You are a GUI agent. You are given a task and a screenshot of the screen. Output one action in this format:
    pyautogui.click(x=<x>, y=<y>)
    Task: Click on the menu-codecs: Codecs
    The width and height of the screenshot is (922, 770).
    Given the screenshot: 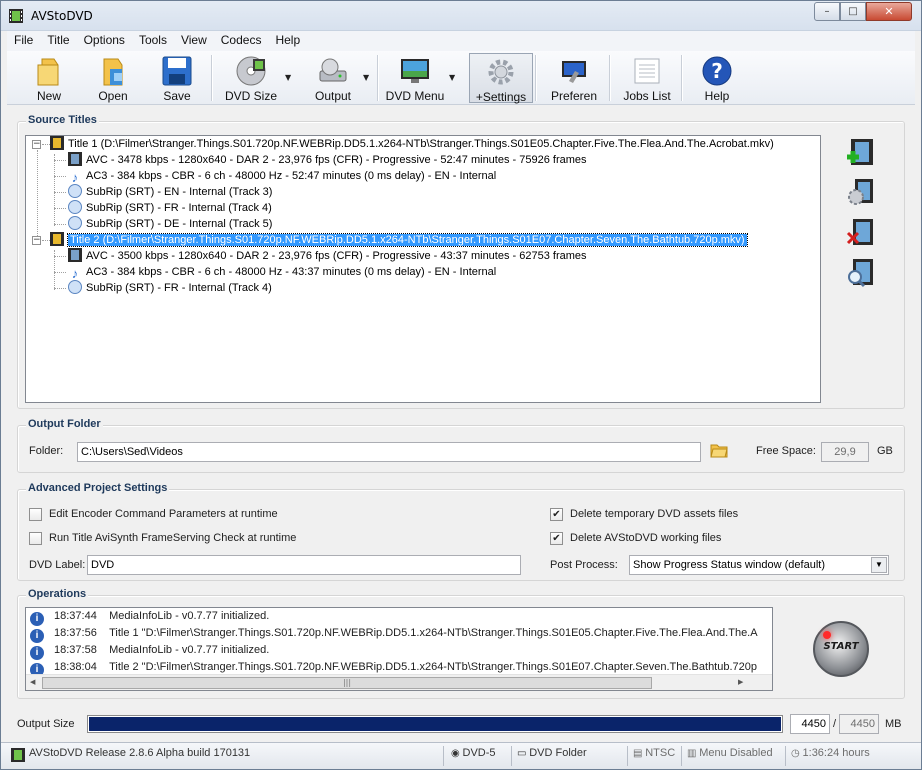 What is the action you would take?
    pyautogui.click(x=241, y=40)
    